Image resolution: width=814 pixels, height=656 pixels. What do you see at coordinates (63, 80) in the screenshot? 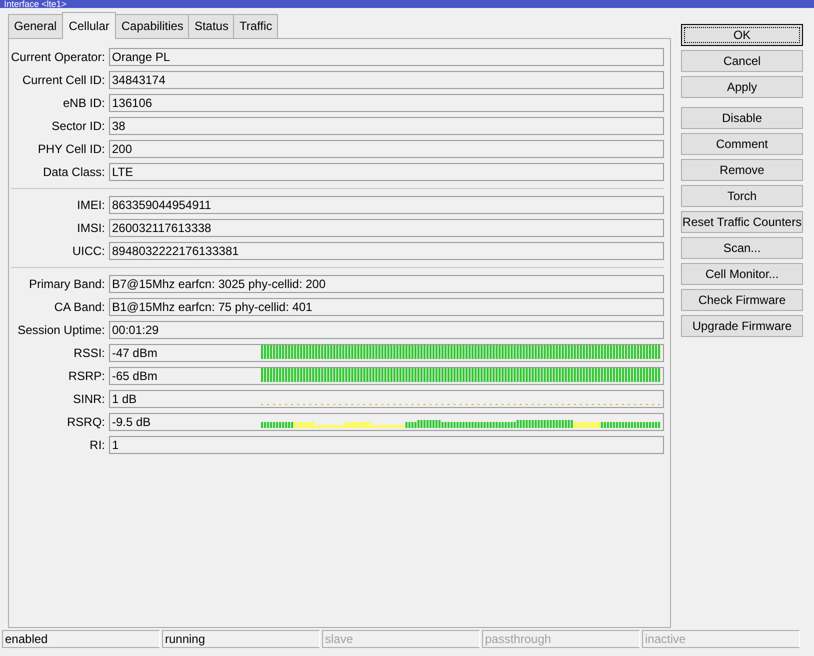
I see `field-label: Current Cell ID:` at bounding box center [63, 80].